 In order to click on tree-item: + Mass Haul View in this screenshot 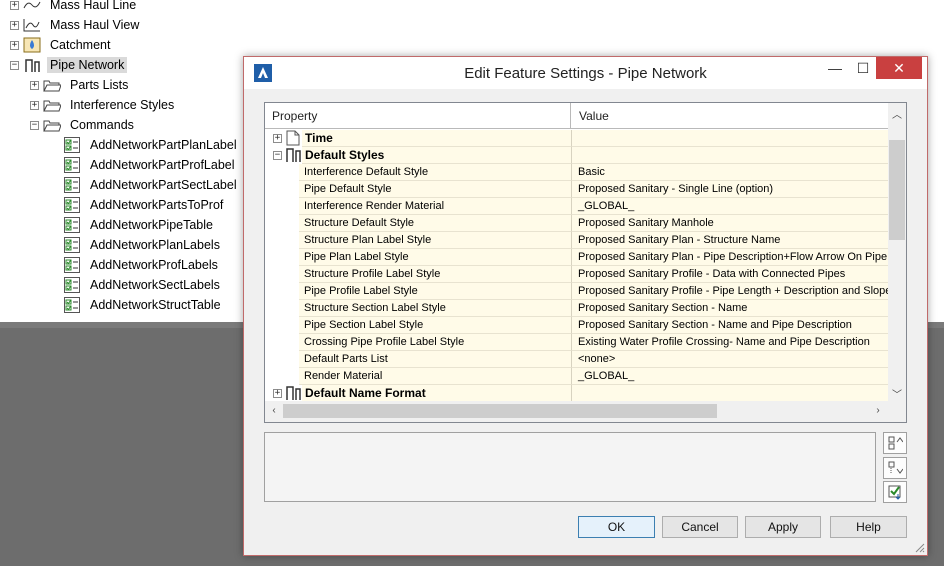, I will do `click(76, 25)`.